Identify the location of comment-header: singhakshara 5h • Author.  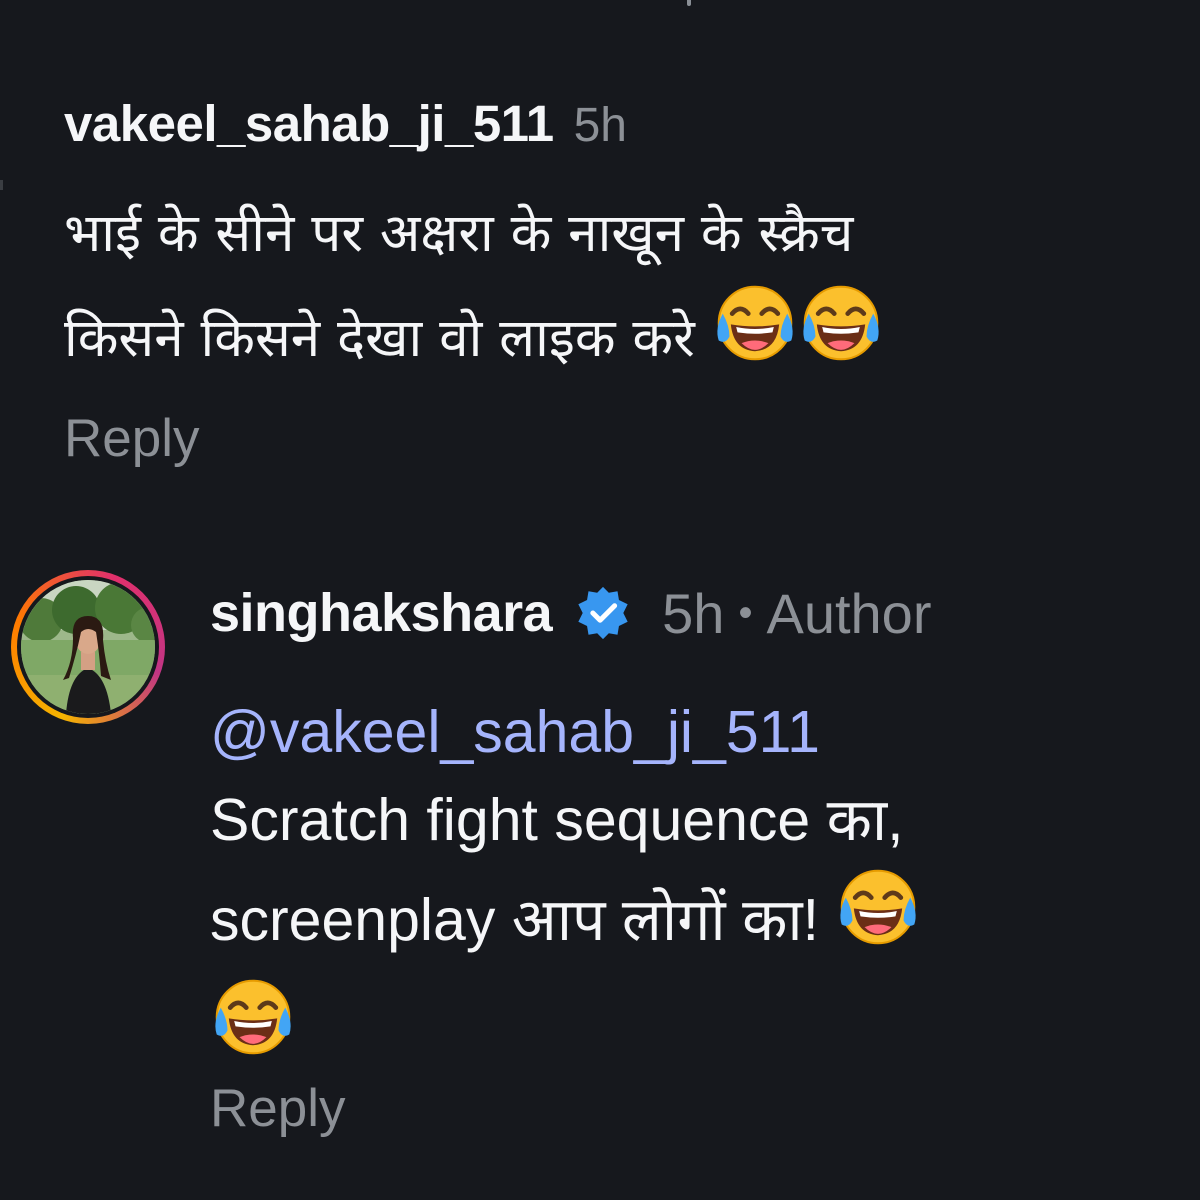
(690, 613).